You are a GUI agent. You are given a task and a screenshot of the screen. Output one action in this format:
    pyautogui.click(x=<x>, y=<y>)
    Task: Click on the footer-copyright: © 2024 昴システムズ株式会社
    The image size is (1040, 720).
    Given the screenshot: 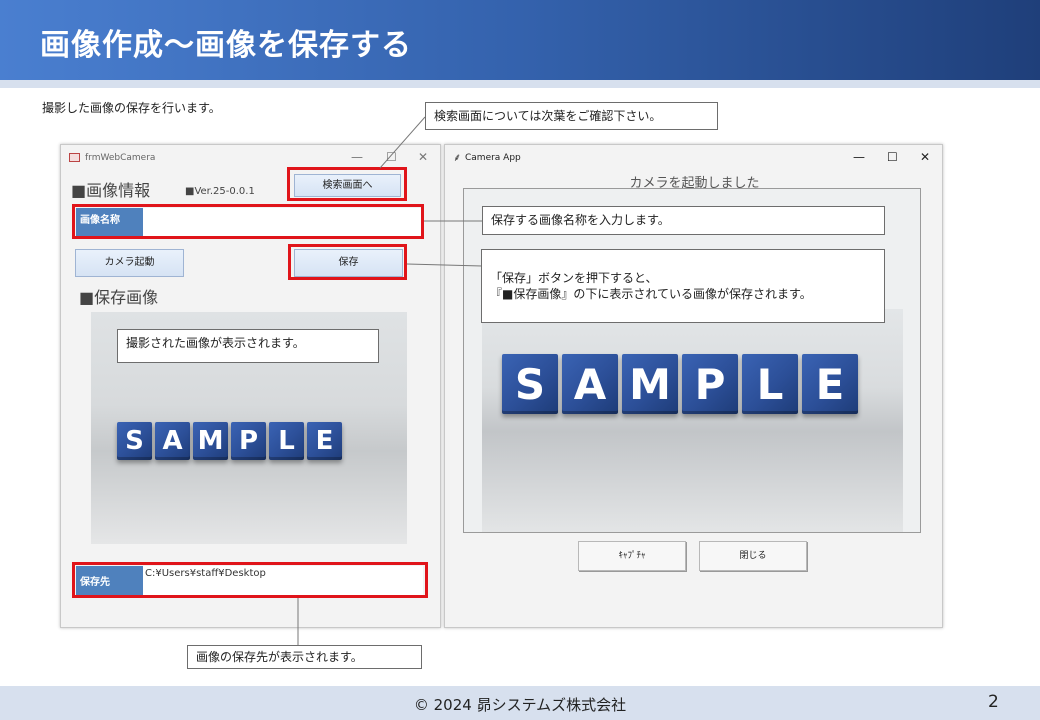 What is the action you would take?
    pyautogui.click(x=520, y=705)
    